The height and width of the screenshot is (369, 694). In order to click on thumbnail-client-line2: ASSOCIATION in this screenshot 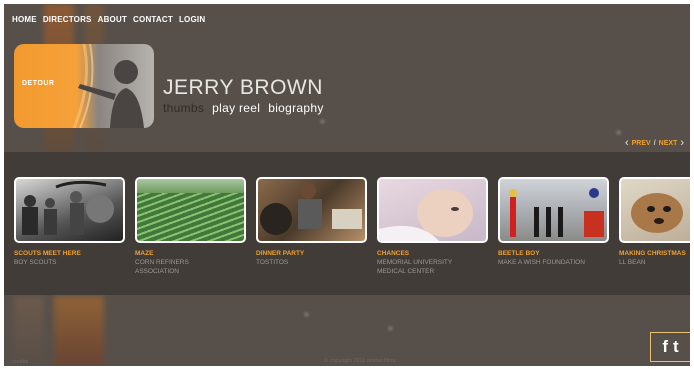, I will do `click(157, 271)`.